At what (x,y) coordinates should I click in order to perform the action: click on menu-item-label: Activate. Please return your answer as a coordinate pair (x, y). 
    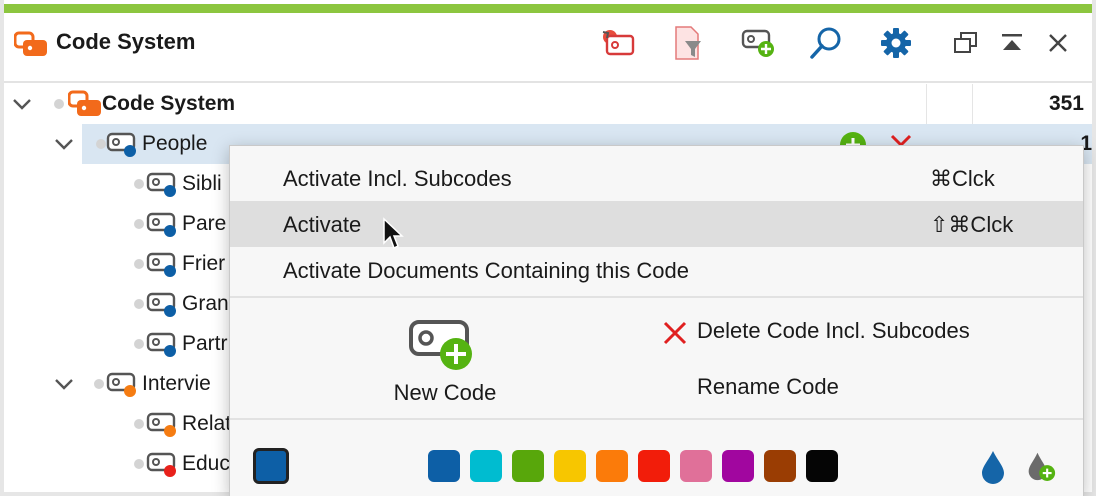
    Looking at the image, I should click on (322, 224).